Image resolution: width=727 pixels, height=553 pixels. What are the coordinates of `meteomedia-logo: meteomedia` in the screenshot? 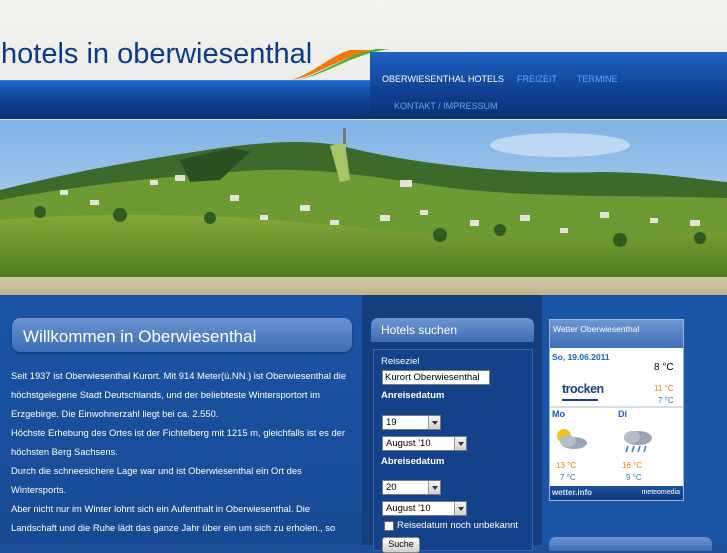 It's located at (660, 492).